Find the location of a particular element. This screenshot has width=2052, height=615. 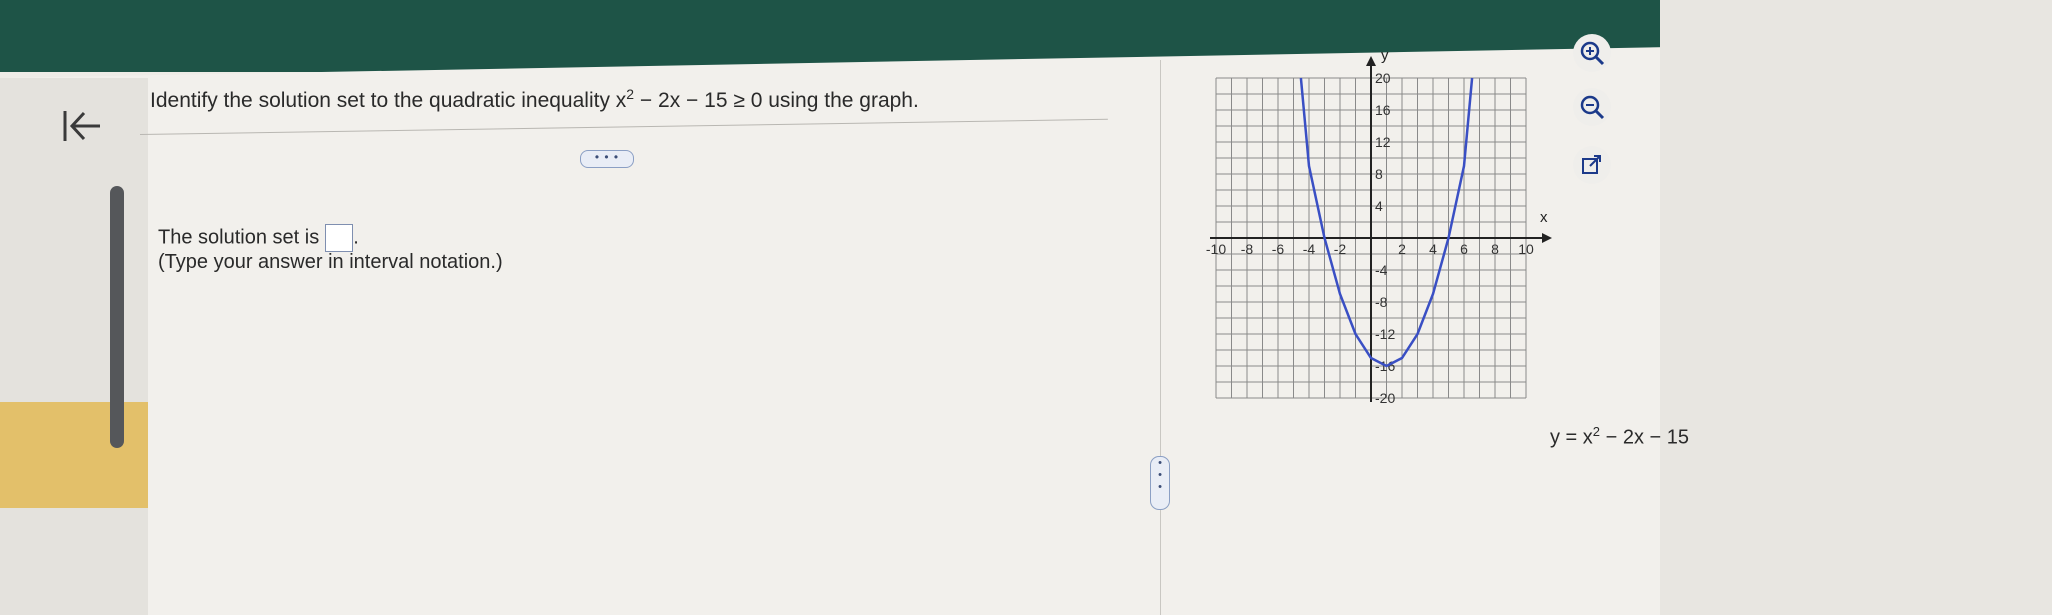

open-external-button is located at coordinates (1592, 165).